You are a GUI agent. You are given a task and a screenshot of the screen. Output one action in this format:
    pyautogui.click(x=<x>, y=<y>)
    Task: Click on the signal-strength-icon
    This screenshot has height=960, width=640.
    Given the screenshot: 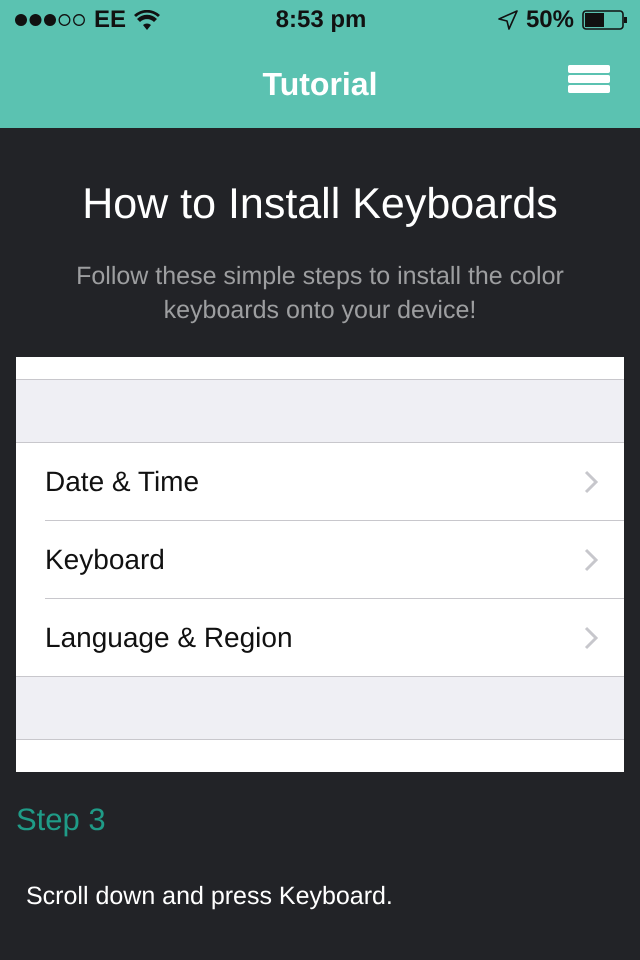 What is the action you would take?
    pyautogui.click(x=50, y=20)
    